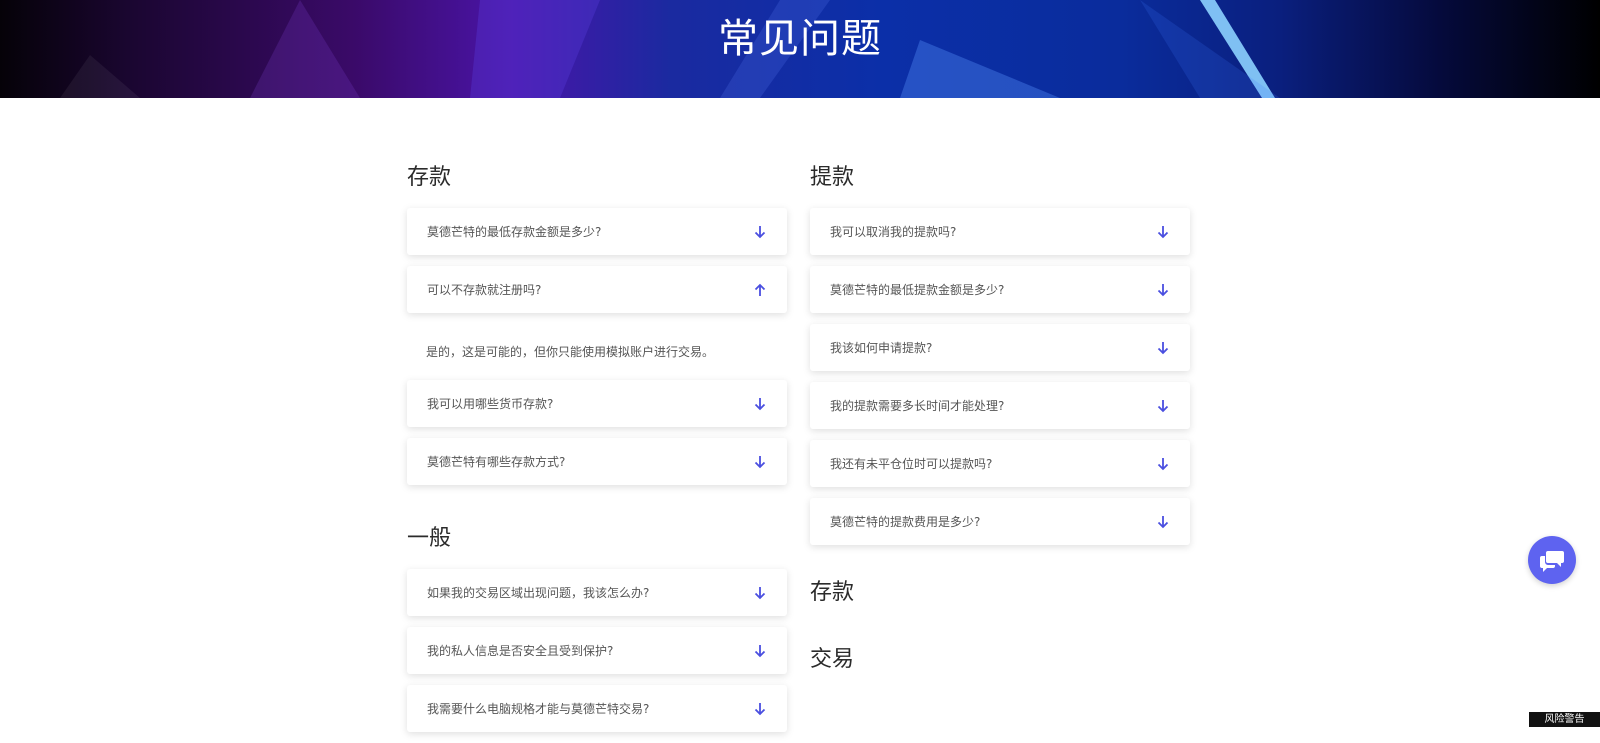 This screenshot has height=743, width=1600. Describe the element at coordinates (917, 290) in the screenshot. I see `faq-question: 莫德芒特的最低提款金额是多少?` at that location.